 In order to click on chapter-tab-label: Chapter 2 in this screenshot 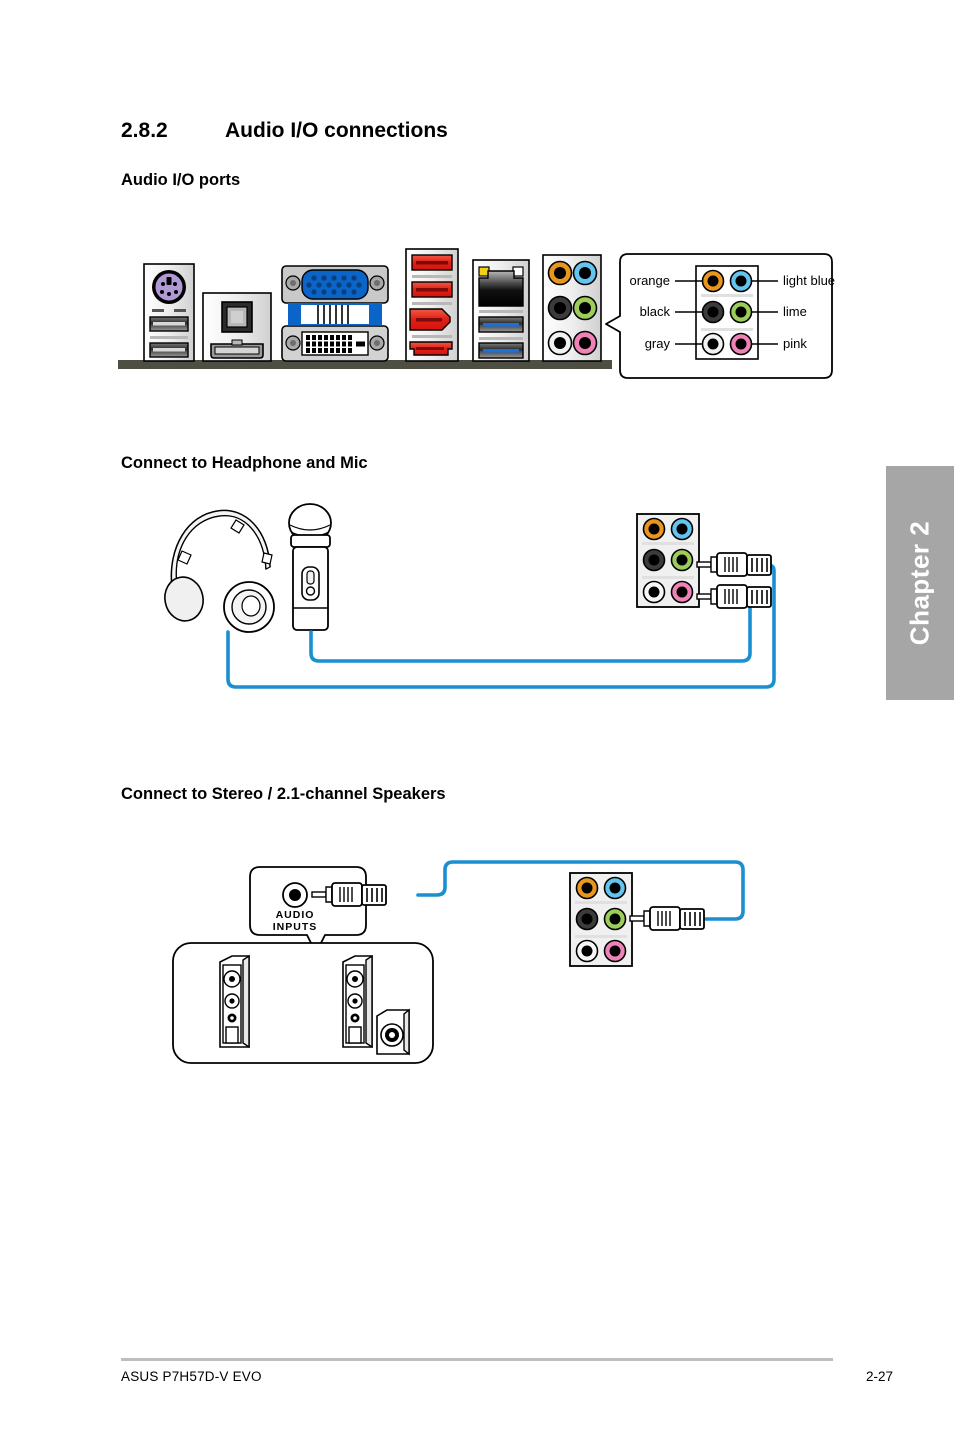, I will do `click(919, 583)`.